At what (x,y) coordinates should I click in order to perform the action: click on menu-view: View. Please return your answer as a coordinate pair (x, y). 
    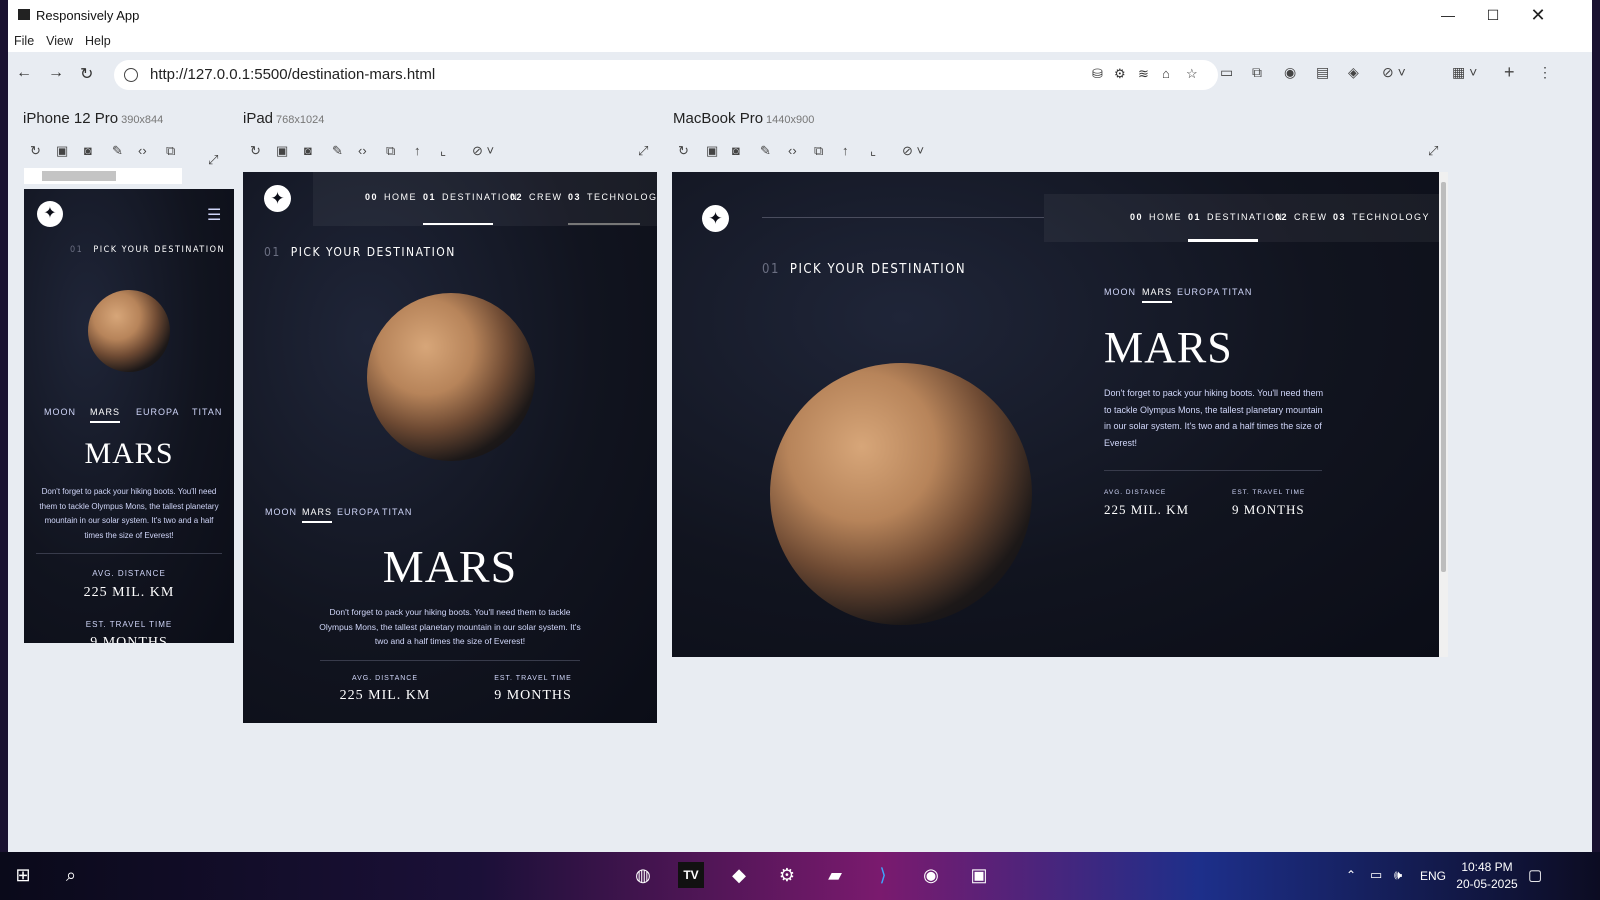
    Looking at the image, I should click on (59, 41).